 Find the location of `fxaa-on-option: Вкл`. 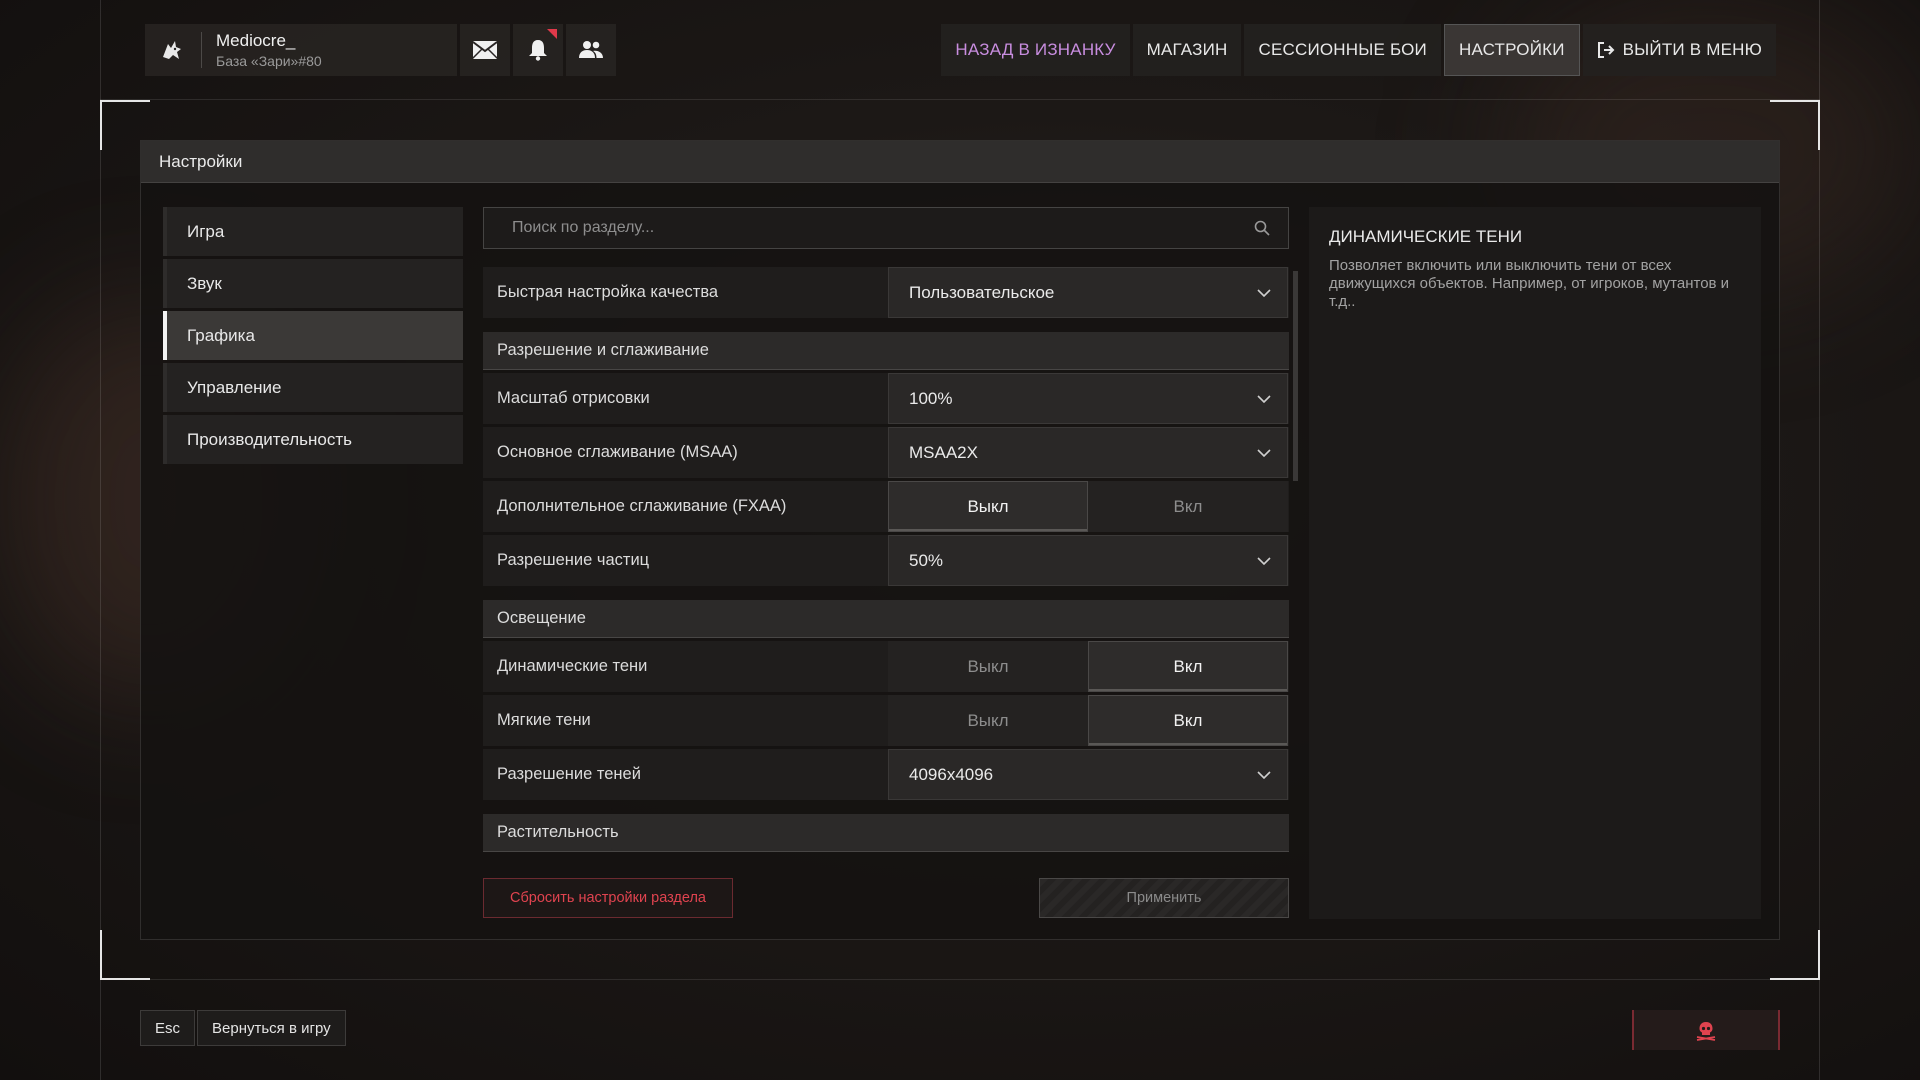

fxaa-on-option: Вкл is located at coordinates (1188, 506).